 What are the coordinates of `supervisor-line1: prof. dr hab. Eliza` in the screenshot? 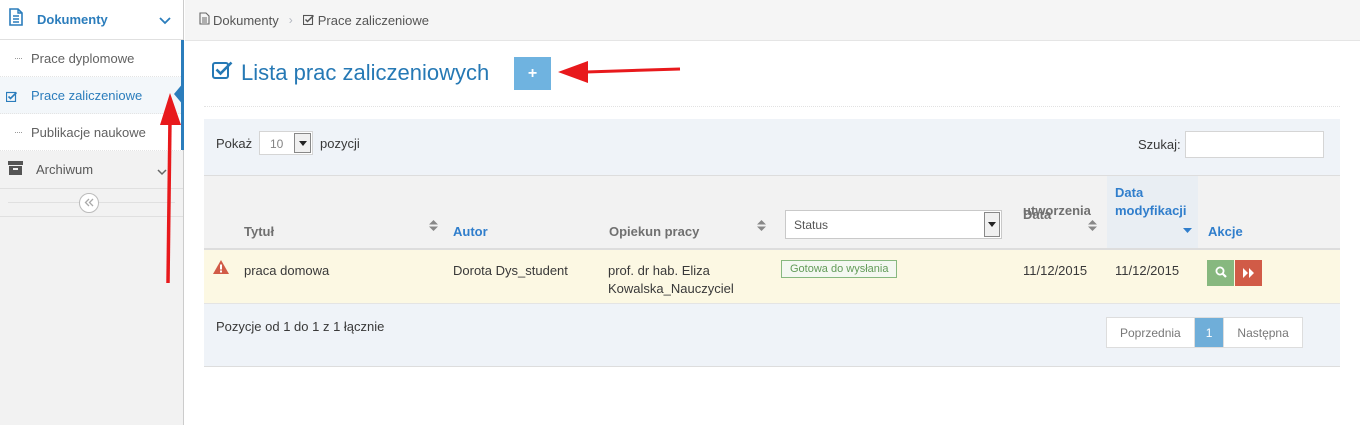 It's located at (659, 270).